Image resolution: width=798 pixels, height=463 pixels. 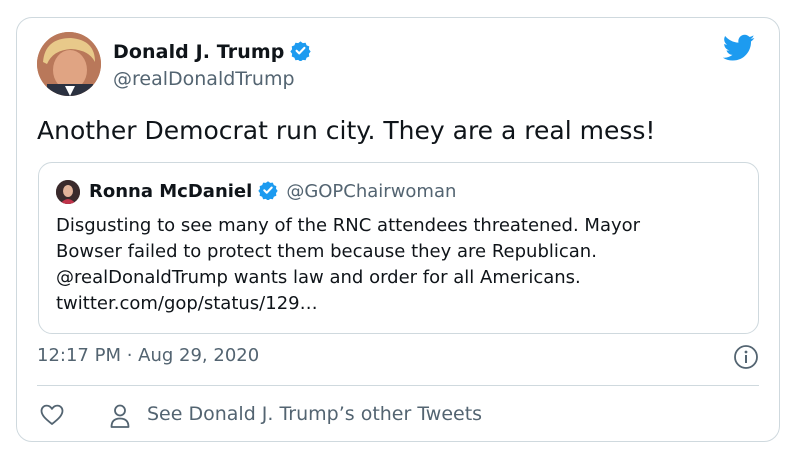 What do you see at coordinates (171, 191) in the screenshot?
I see `quote-author-name: Ronna McDaniel` at bounding box center [171, 191].